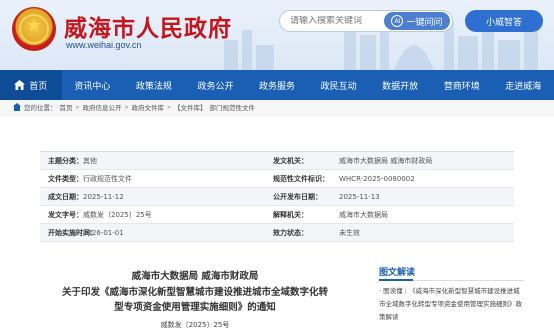  I want to click on nav-item-label: 首页, so click(38, 86).